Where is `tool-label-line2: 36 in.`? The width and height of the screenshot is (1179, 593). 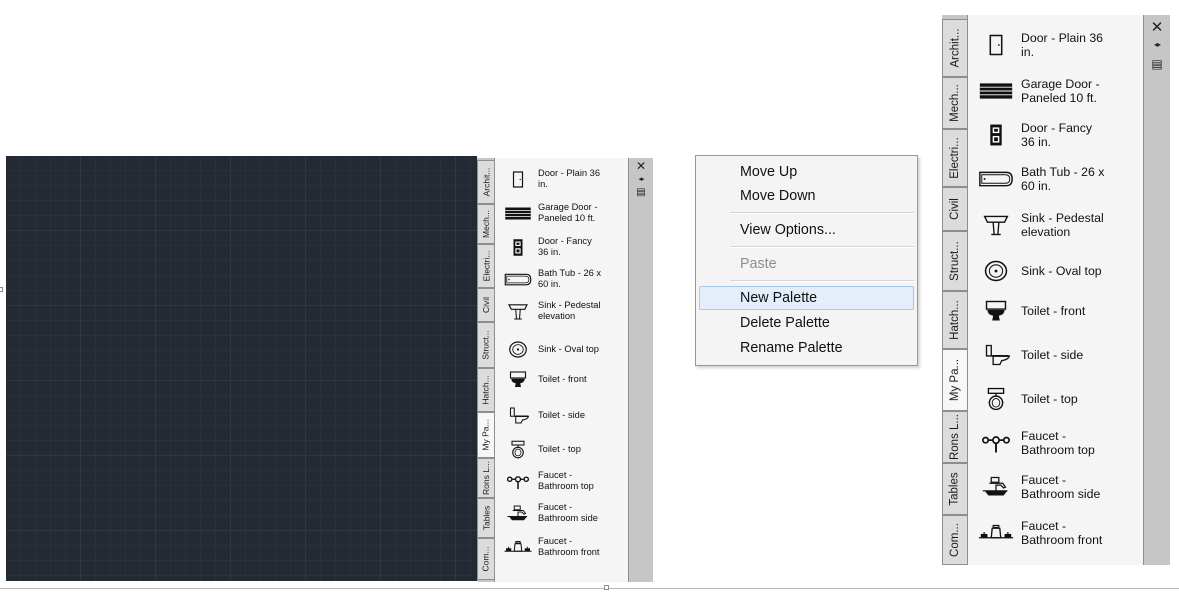
tool-label-line2: 36 in. is located at coordinates (549, 252).